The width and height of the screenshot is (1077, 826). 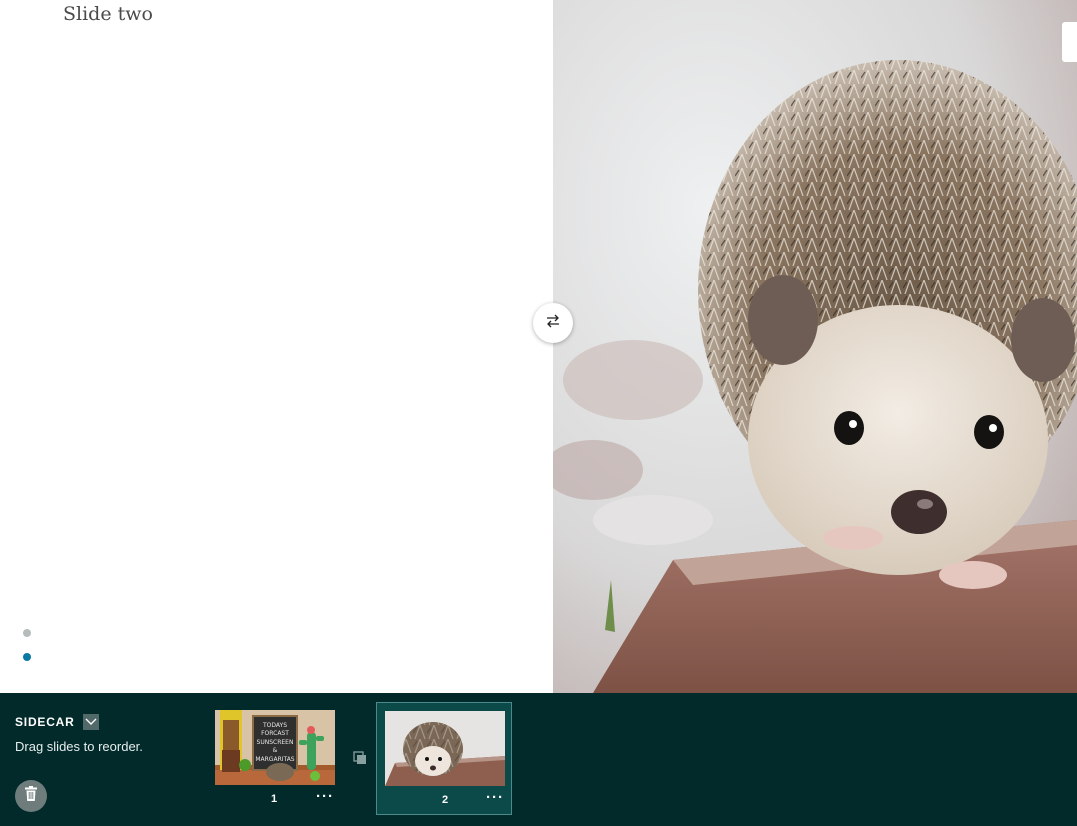 What do you see at coordinates (274, 799) in the screenshot?
I see `thumbnail-number-1: 1` at bounding box center [274, 799].